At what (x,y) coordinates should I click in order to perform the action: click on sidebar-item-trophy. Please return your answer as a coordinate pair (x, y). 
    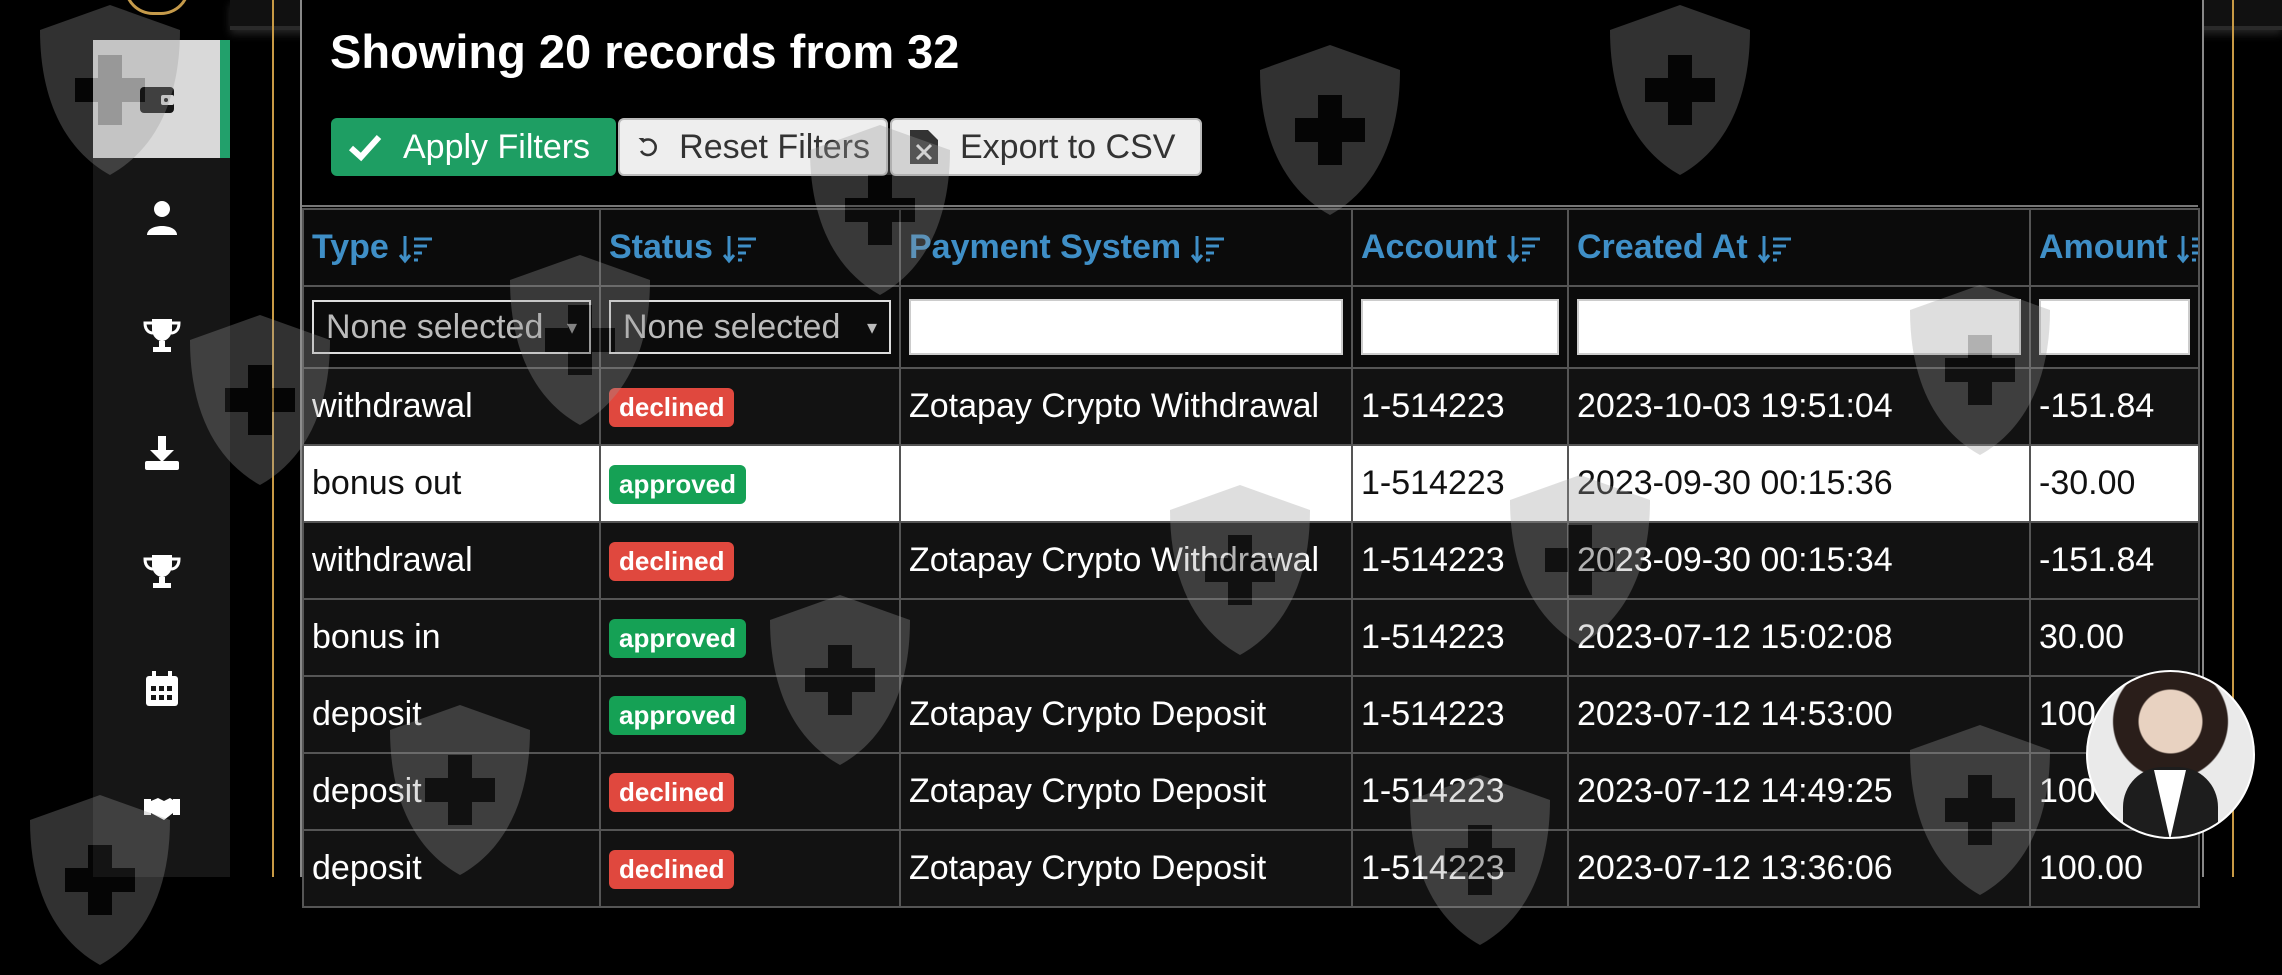
    Looking at the image, I should click on (161, 335).